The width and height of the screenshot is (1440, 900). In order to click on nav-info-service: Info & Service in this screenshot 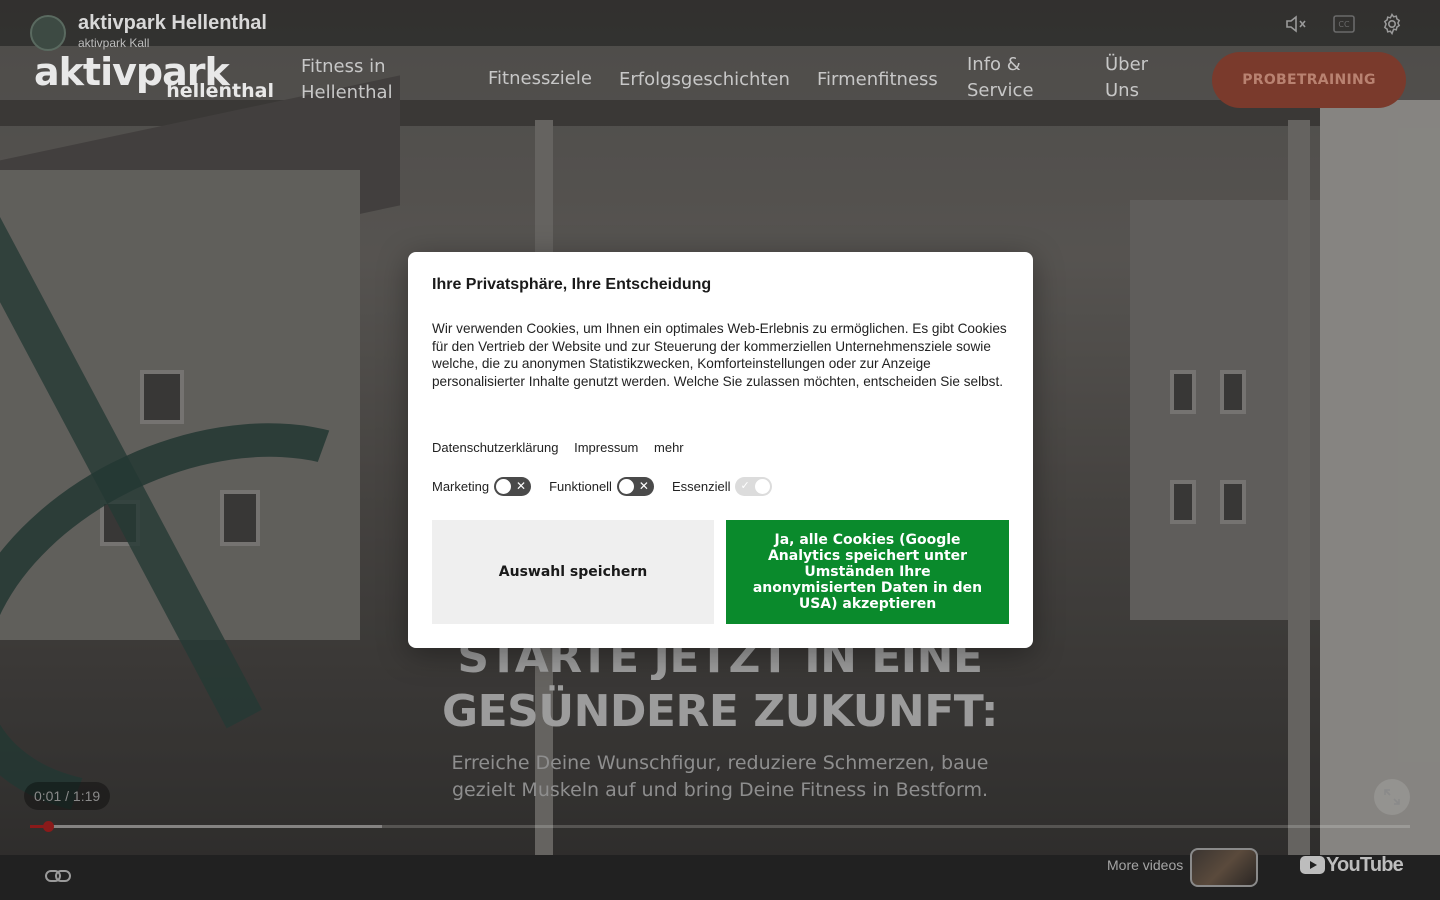, I will do `click(1000, 78)`.